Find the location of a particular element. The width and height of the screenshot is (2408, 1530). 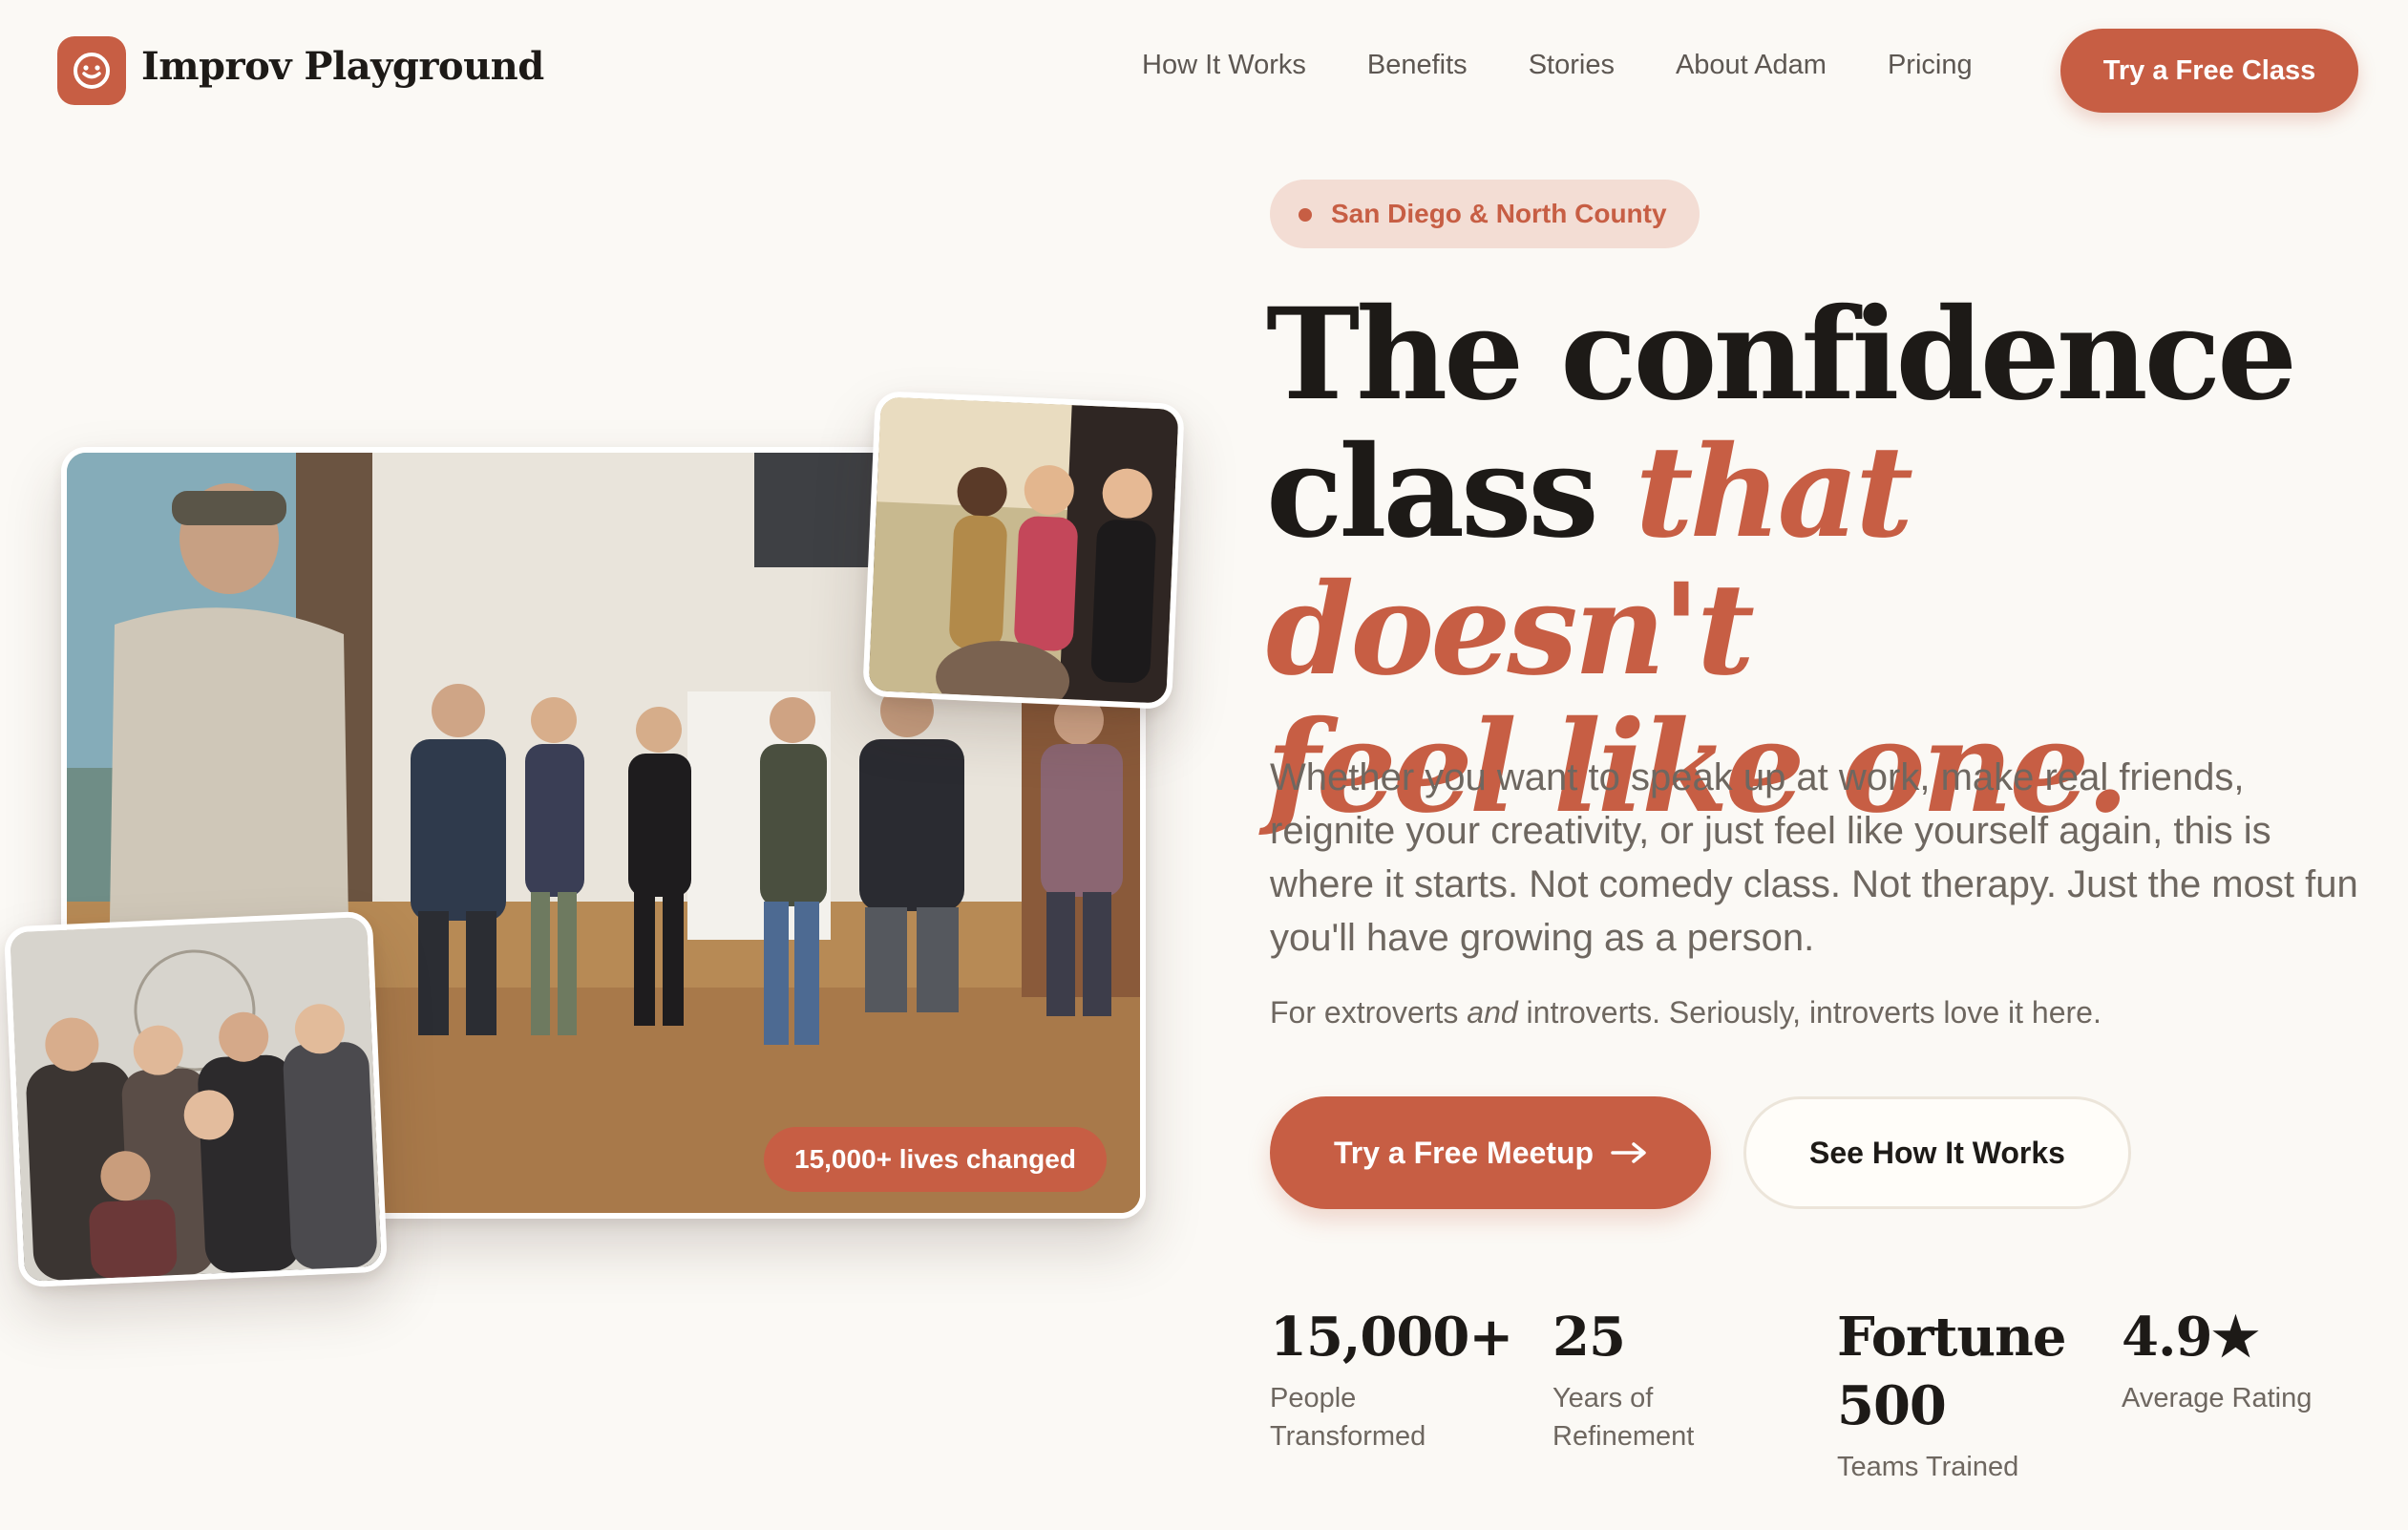

see-how-it-works-button: See How It Works is located at coordinates (1937, 1152).